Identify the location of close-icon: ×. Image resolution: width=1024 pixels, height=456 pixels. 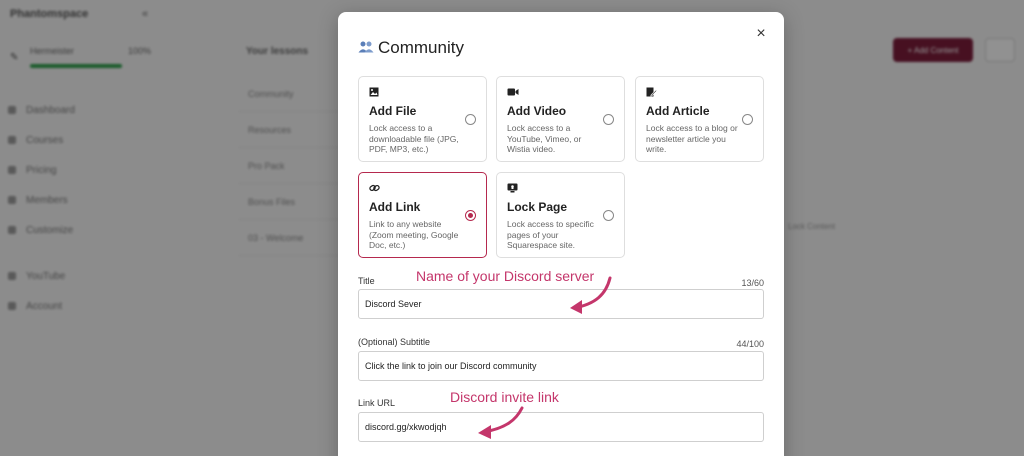
(761, 34).